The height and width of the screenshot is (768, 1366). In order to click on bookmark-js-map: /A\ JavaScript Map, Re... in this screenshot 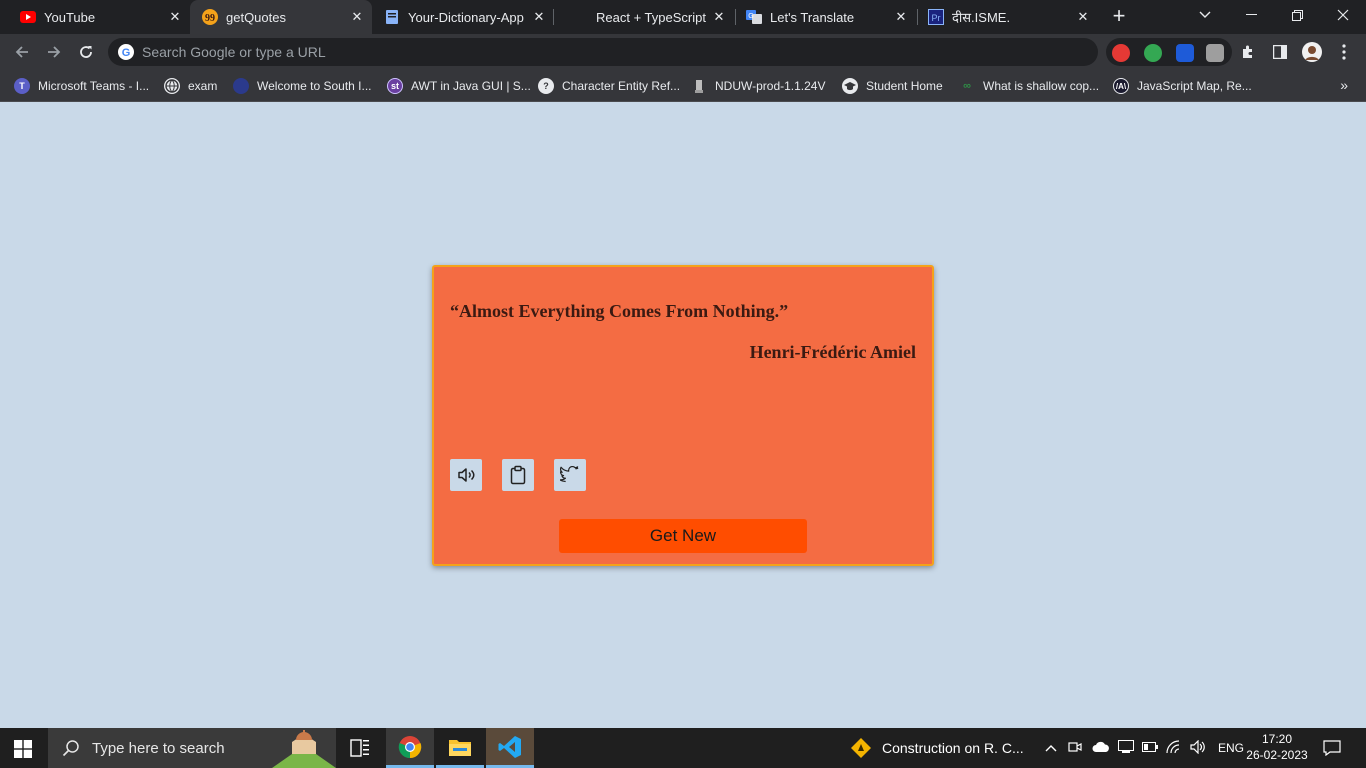, I will do `click(1182, 86)`.